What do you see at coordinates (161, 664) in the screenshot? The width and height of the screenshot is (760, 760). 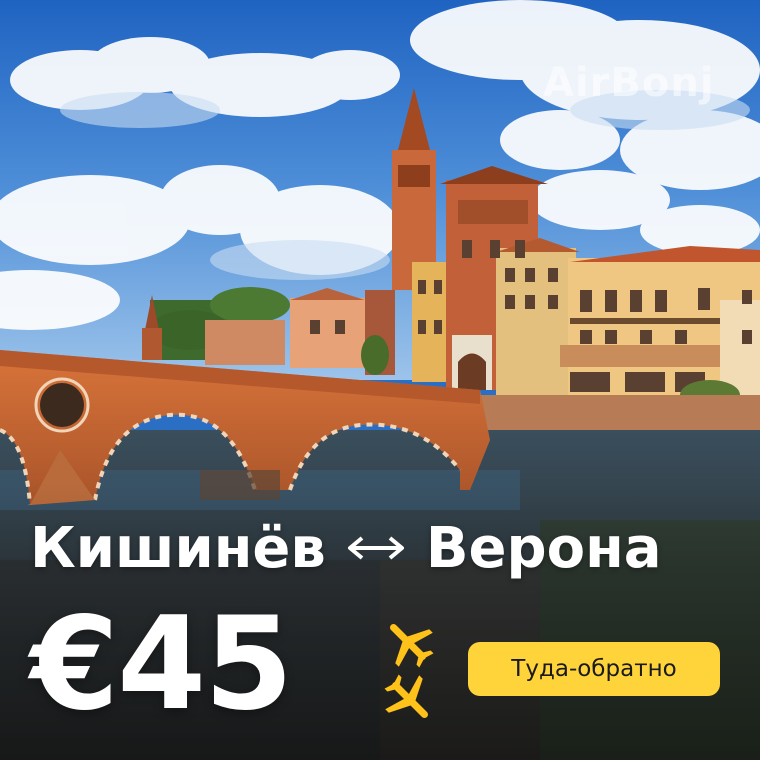 I see `price-label: €45` at bounding box center [161, 664].